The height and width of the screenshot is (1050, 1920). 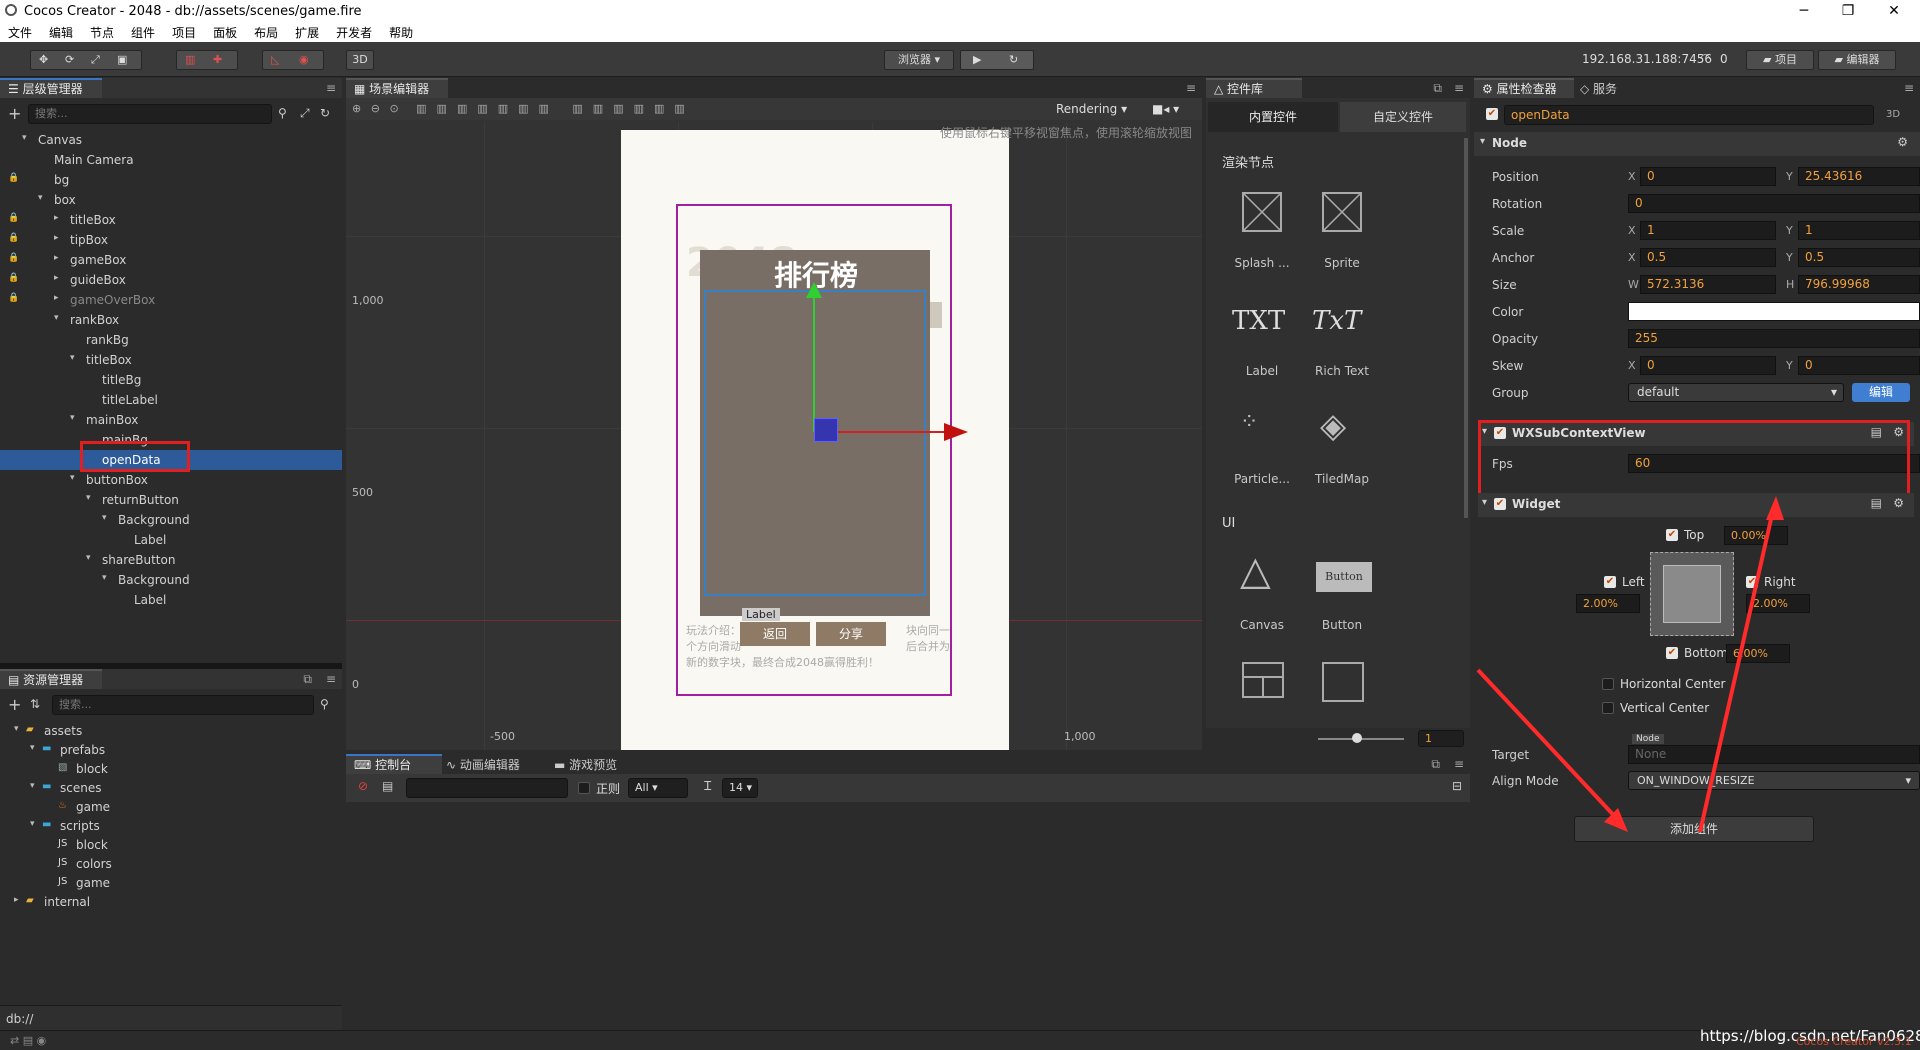 What do you see at coordinates (171, 180) in the screenshot?
I see `hierarchy-node: 🔒 bg` at bounding box center [171, 180].